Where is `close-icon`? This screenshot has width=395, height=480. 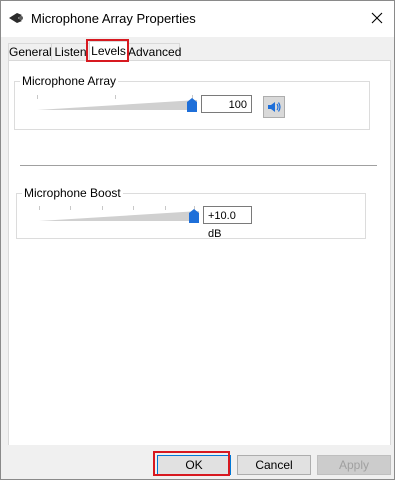 close-icon is located at coordinates (377, 18).